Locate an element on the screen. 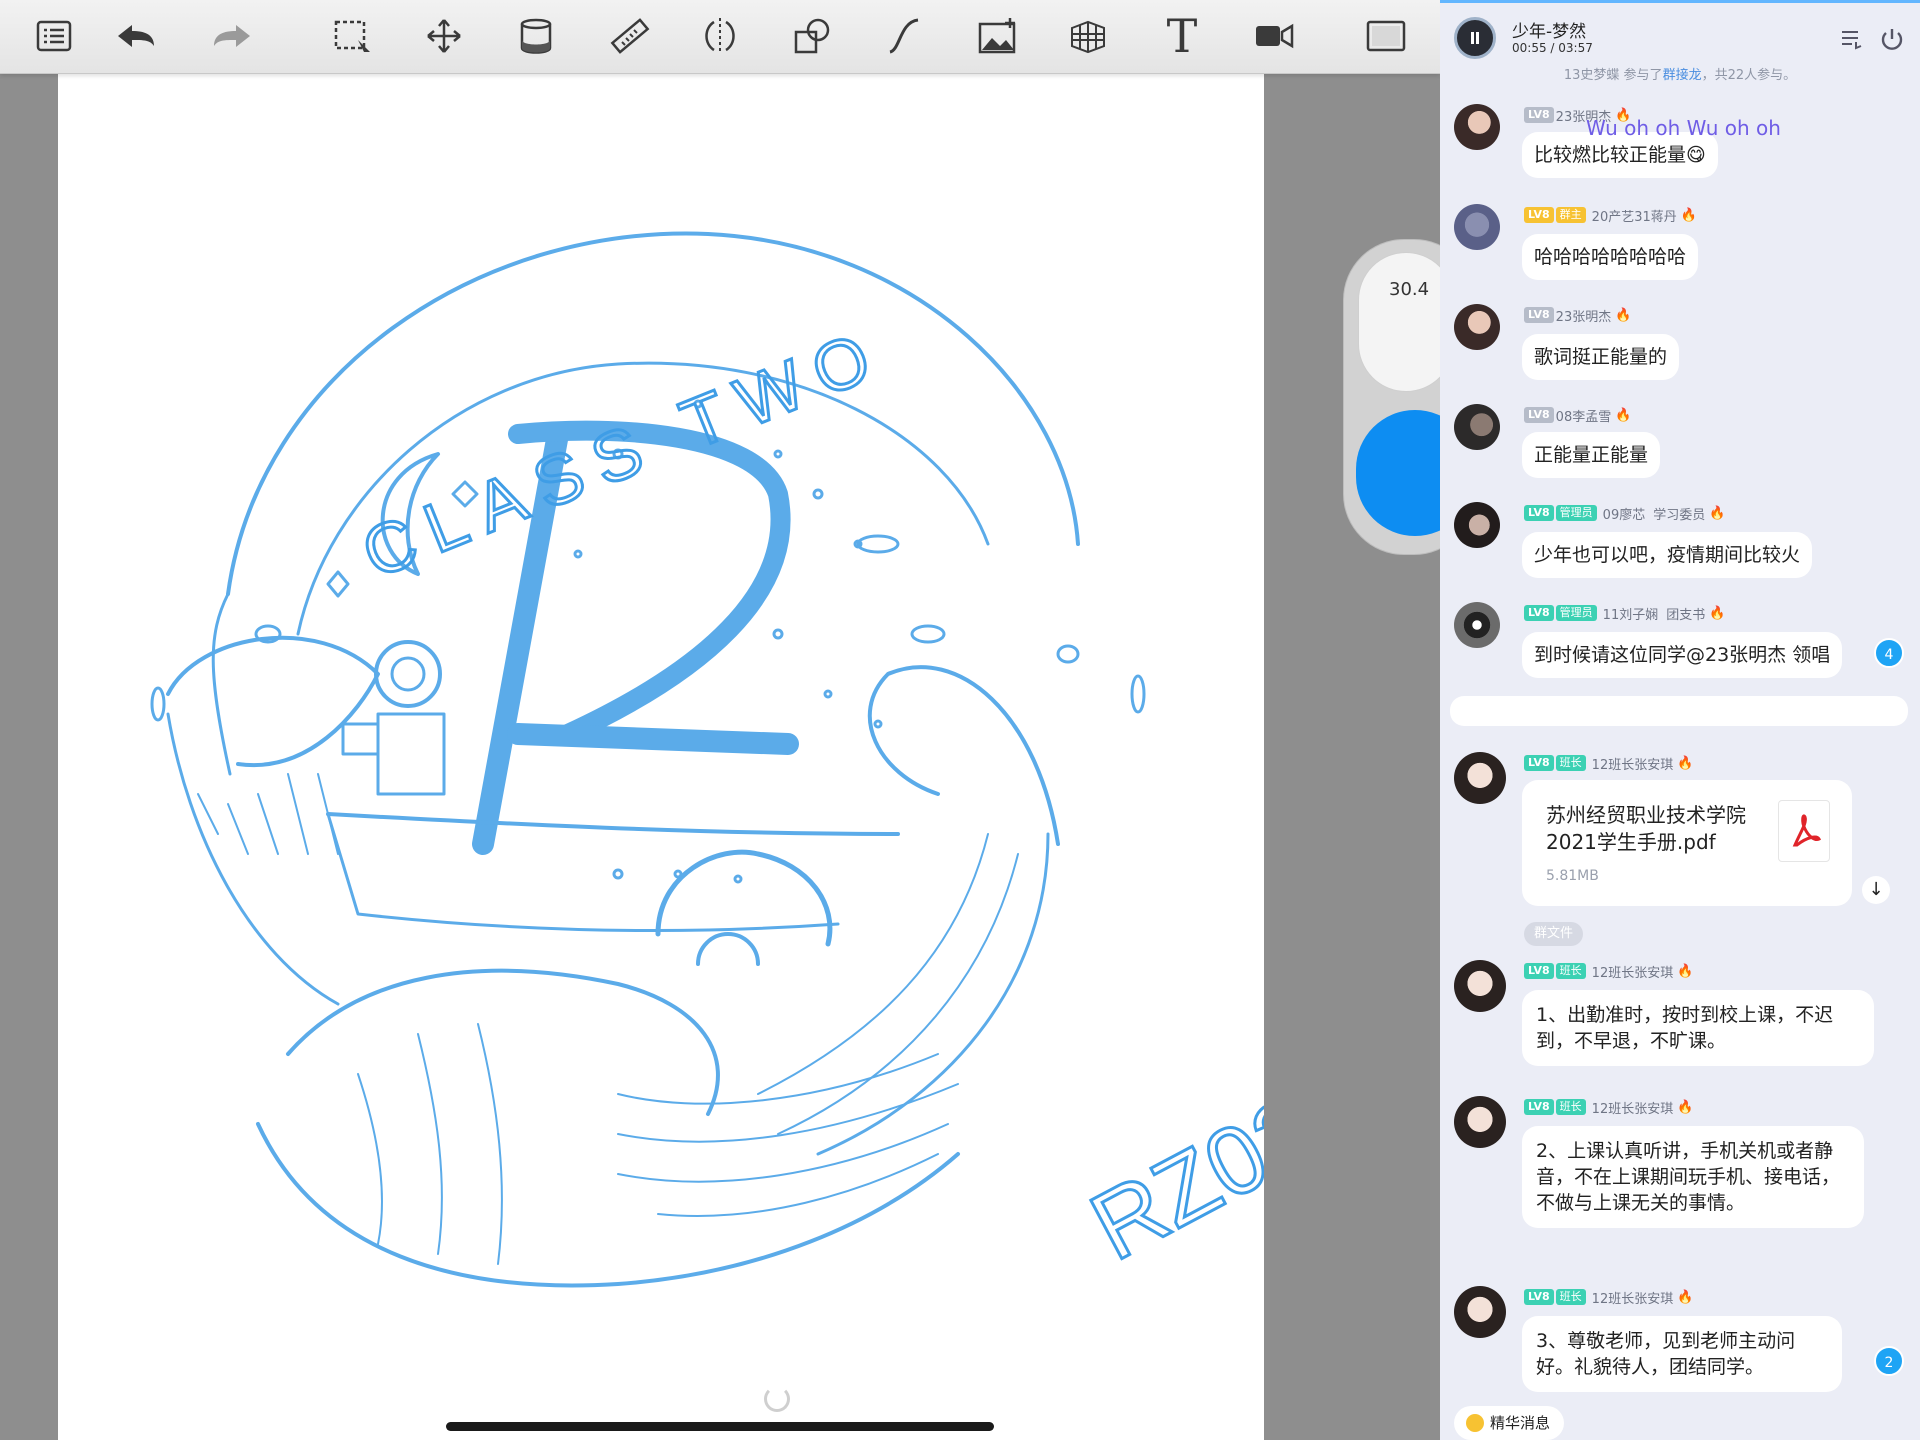 The height and width of the screenshot is (1440, 1920). member-title: 学习委员 is located at coordinates (1679, 515).